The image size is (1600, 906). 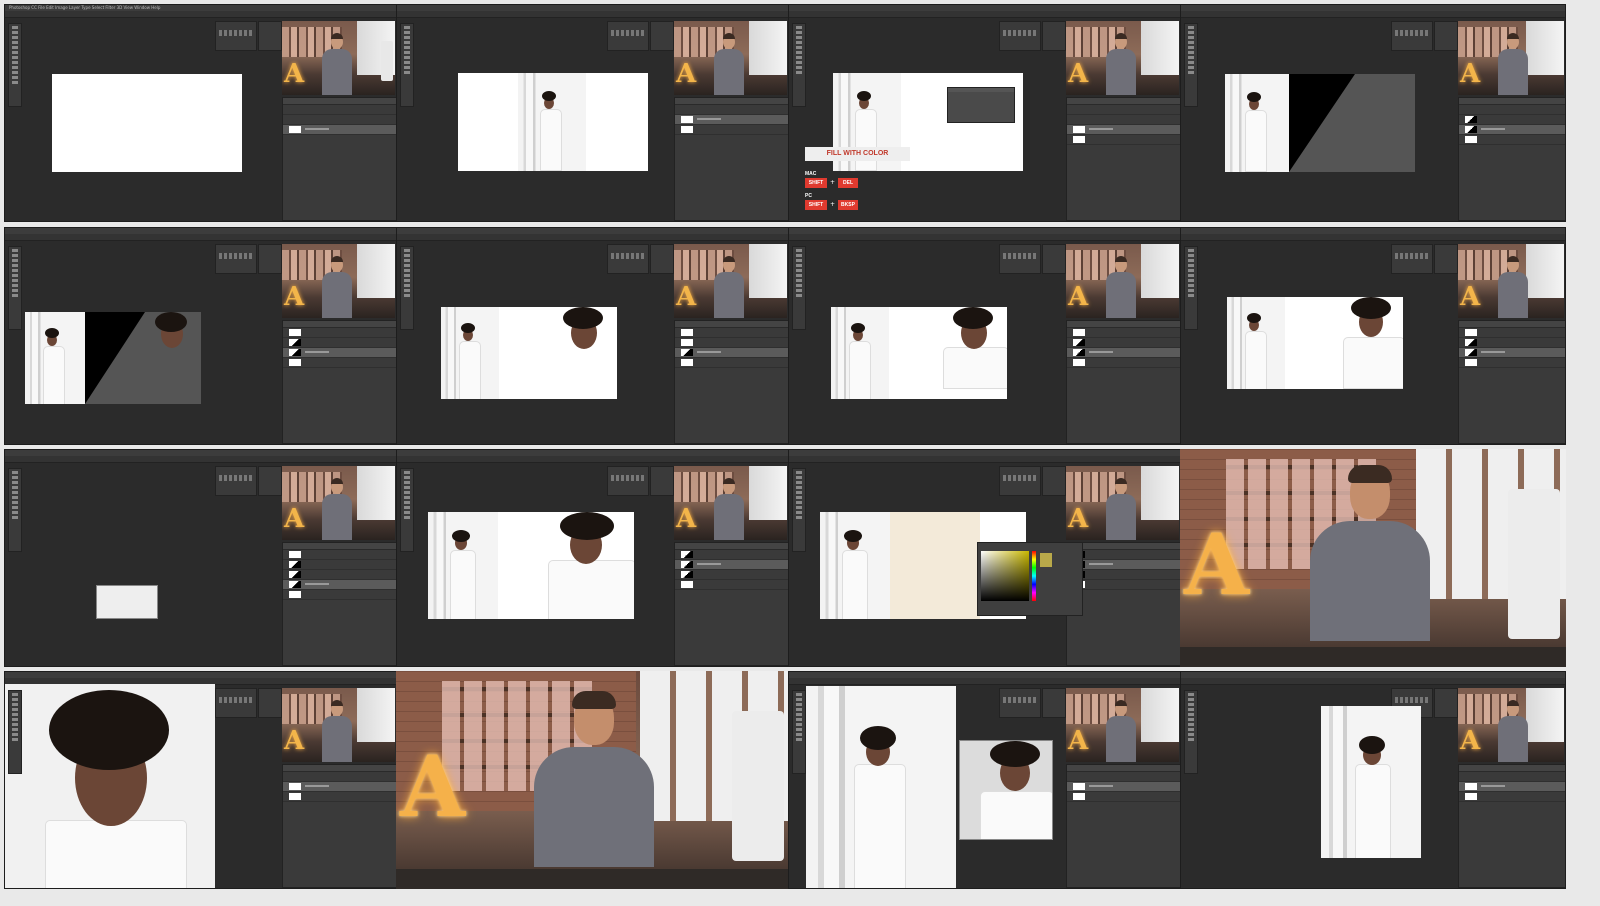 What do you see at coordinates (848, 183) in the screenshot?
I see `mac-key-del: DEL` at bounding box center [848, 183].